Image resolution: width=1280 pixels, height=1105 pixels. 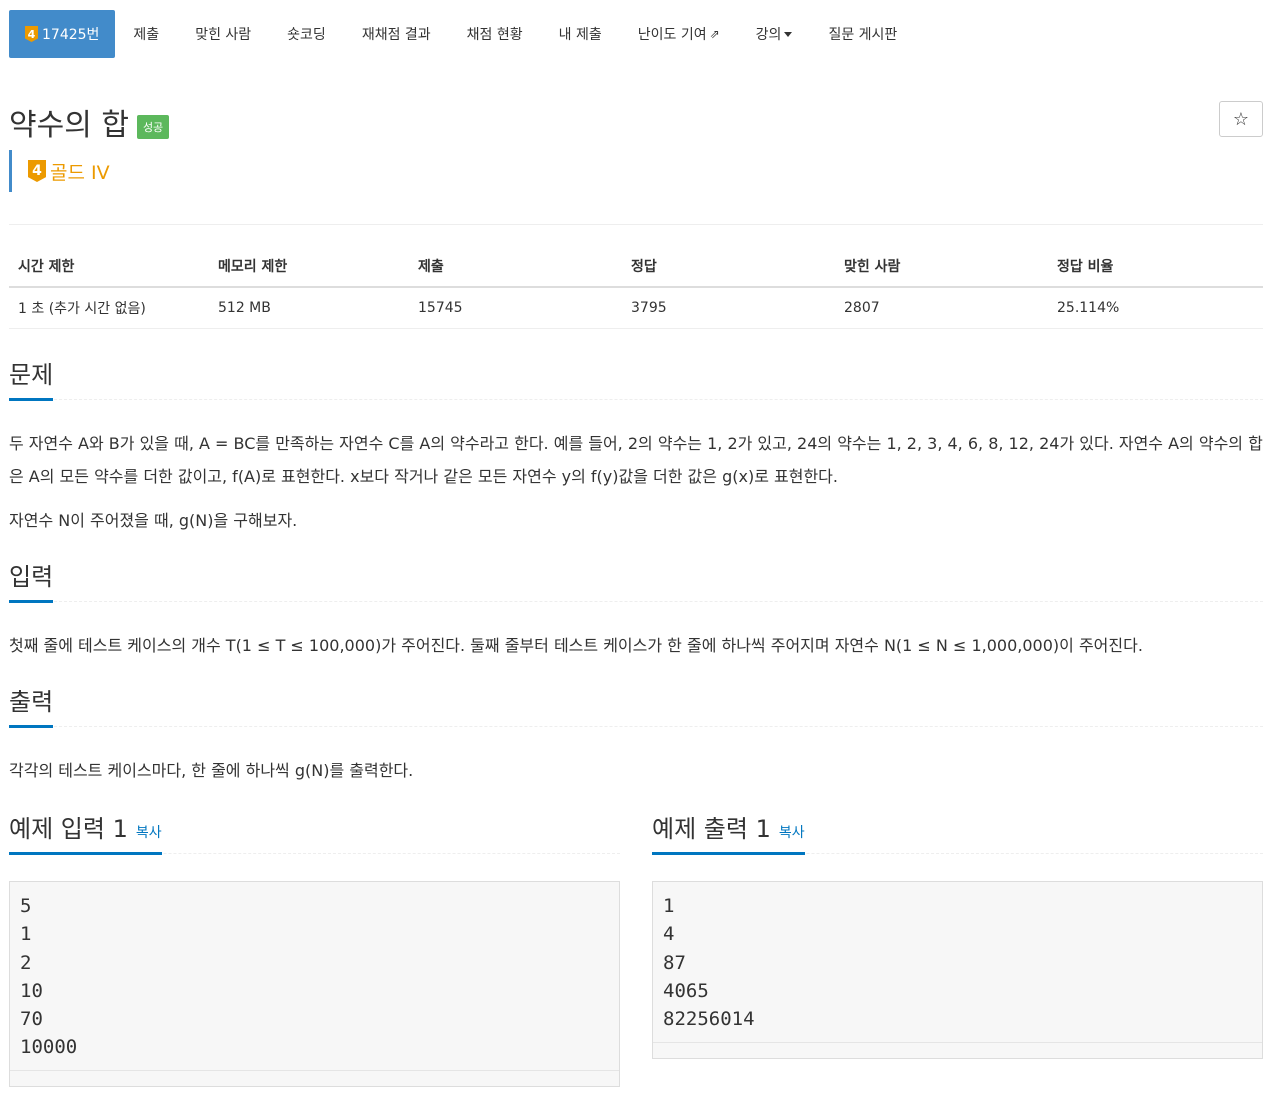 What do you see at coordinates (686, 990) in the screenshot?
I see `sample-output-line: 4065` at bounding box center [686, 990].